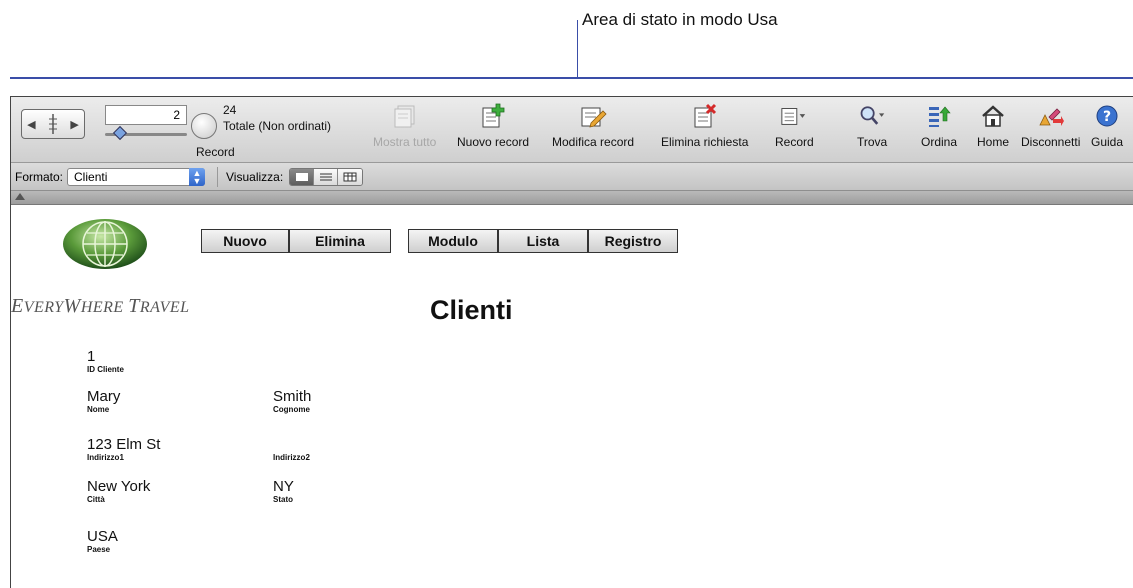  Describe the element at coordinates (291, 457) in the screenshot. I see `indirizzo2-label: Indirizzo2` at that location.